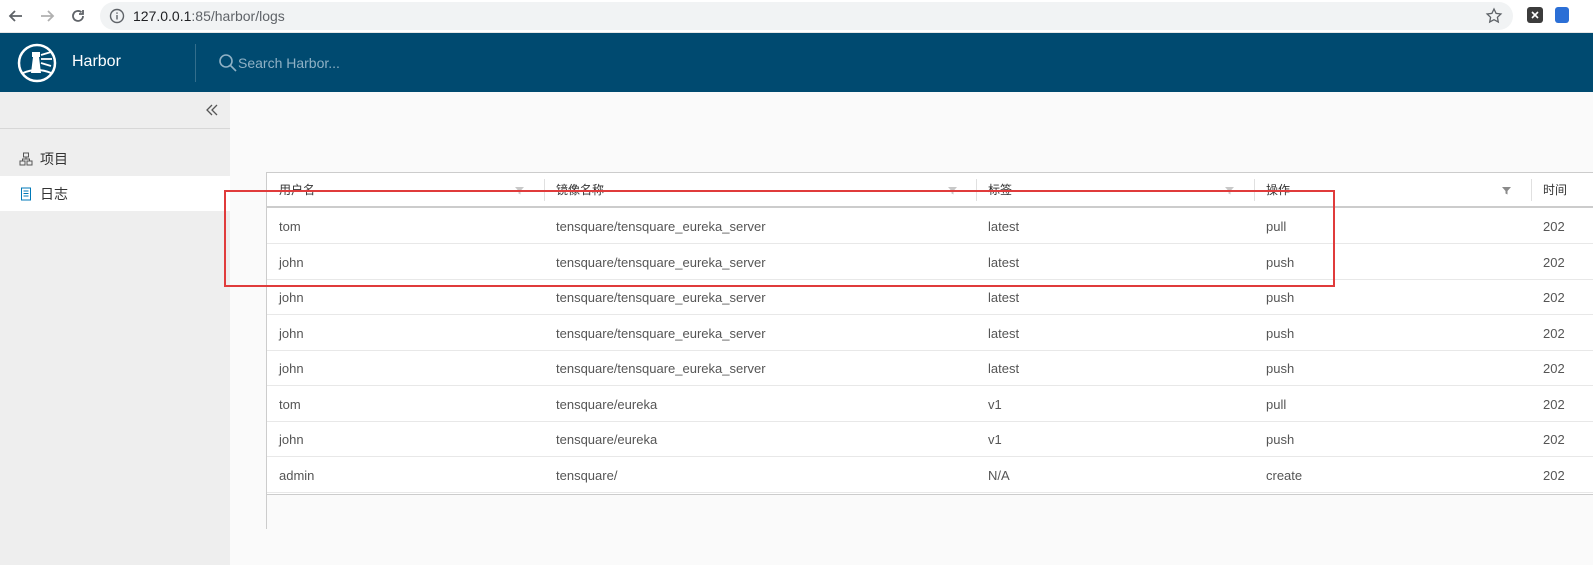  I want to click on forward-button, so click(47, 16).